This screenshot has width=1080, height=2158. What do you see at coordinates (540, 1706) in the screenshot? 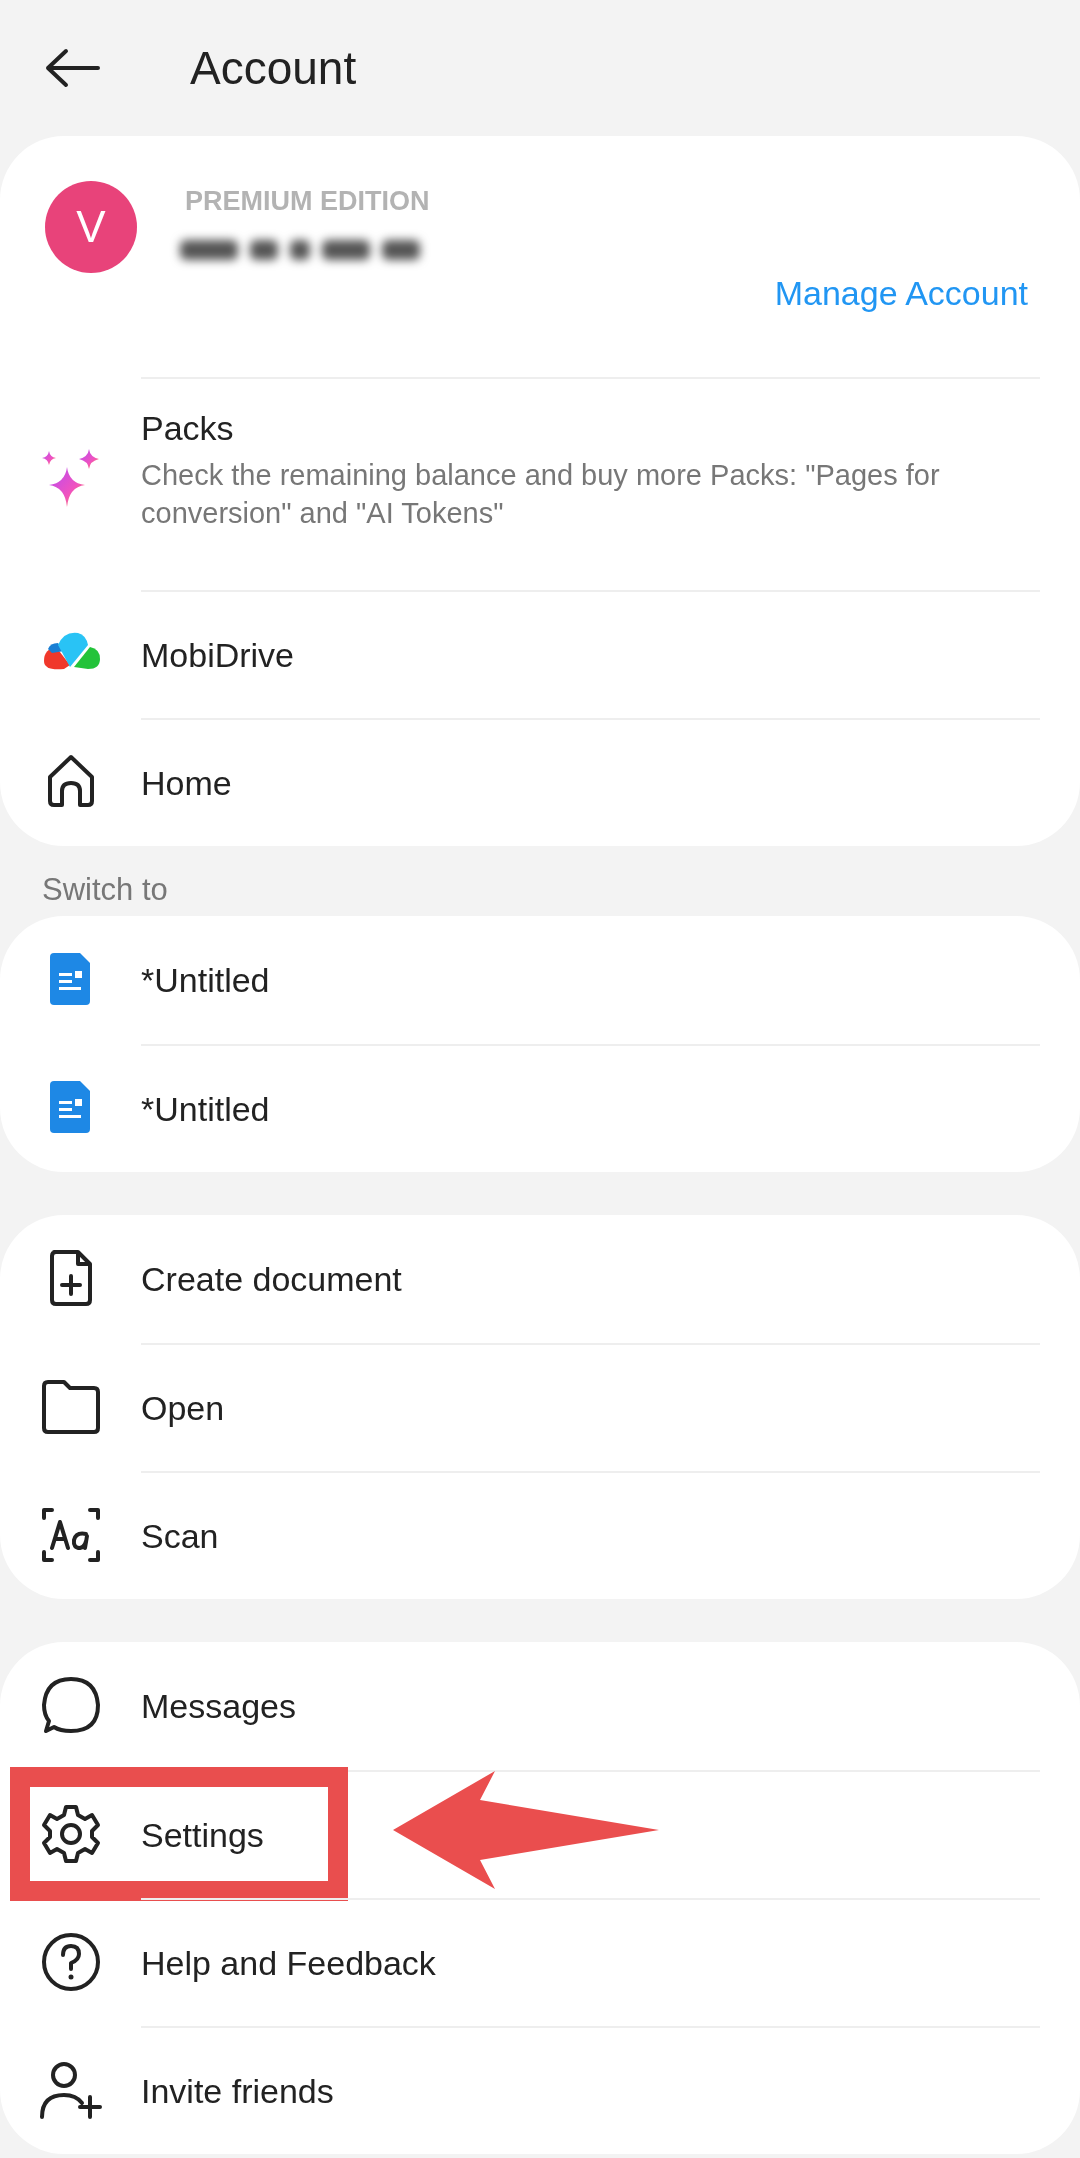
I see `menu-item: Messages` at bounding box center [540, 1706].